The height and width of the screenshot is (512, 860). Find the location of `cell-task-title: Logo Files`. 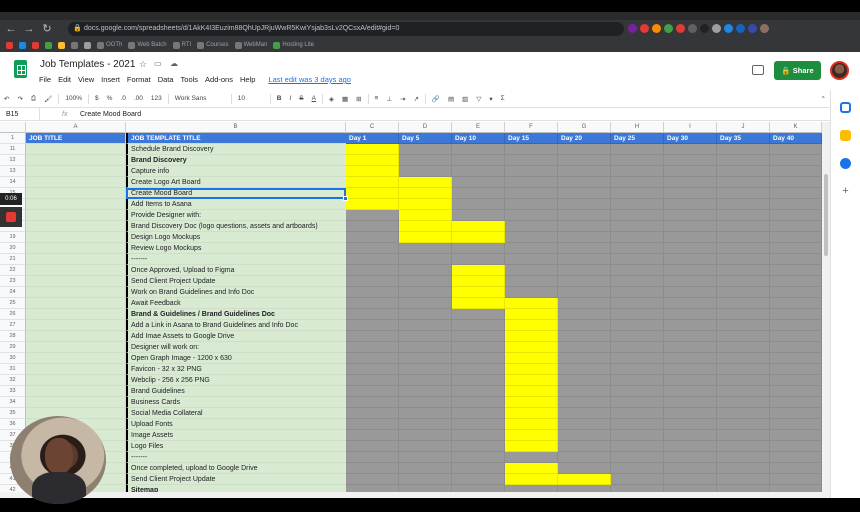

cell-task-title: Logo Files is located at coordinates (236, 446).